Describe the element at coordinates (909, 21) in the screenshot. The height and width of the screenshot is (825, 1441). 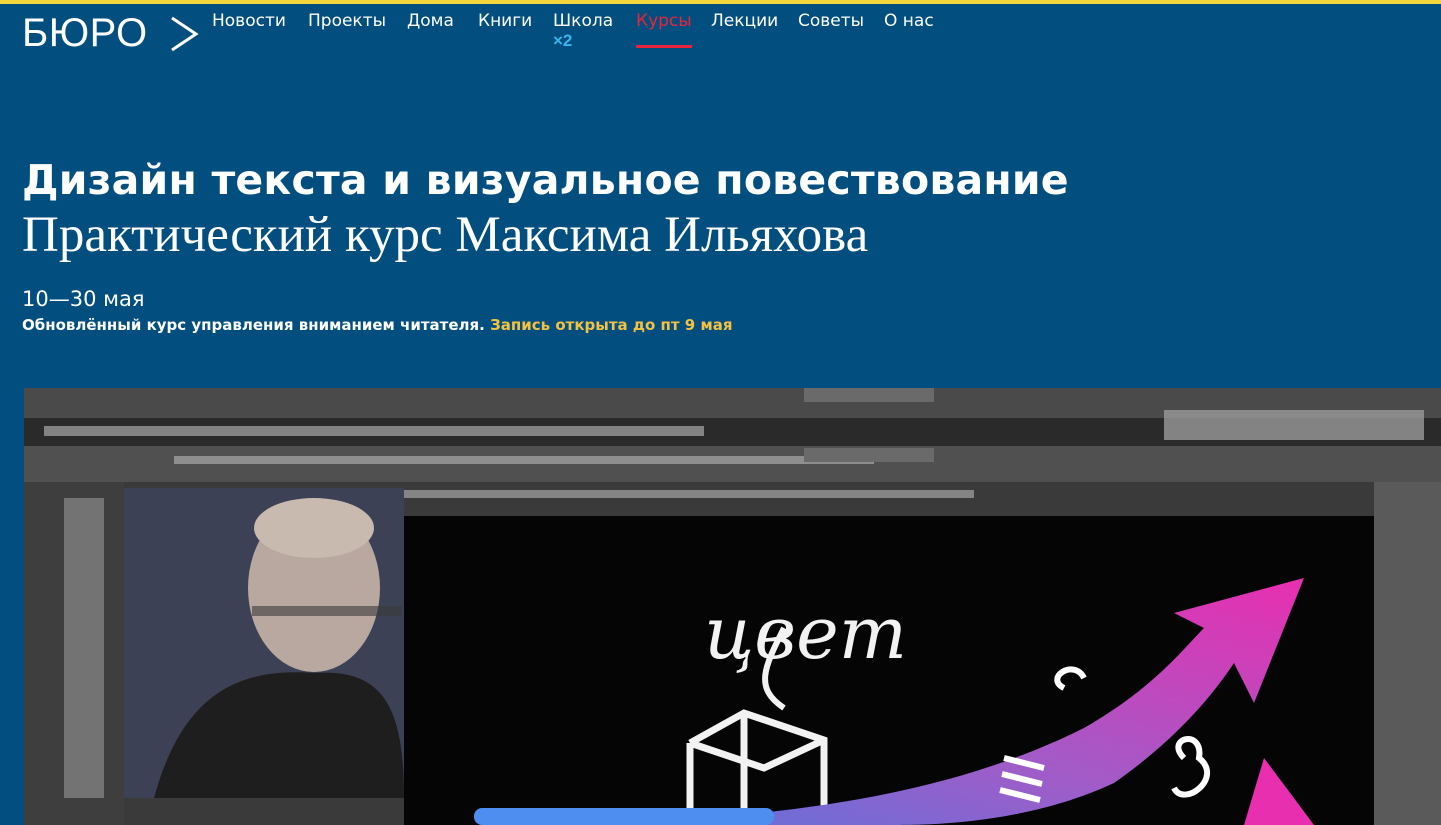
I see `nav-item-about: О нас` at that location.